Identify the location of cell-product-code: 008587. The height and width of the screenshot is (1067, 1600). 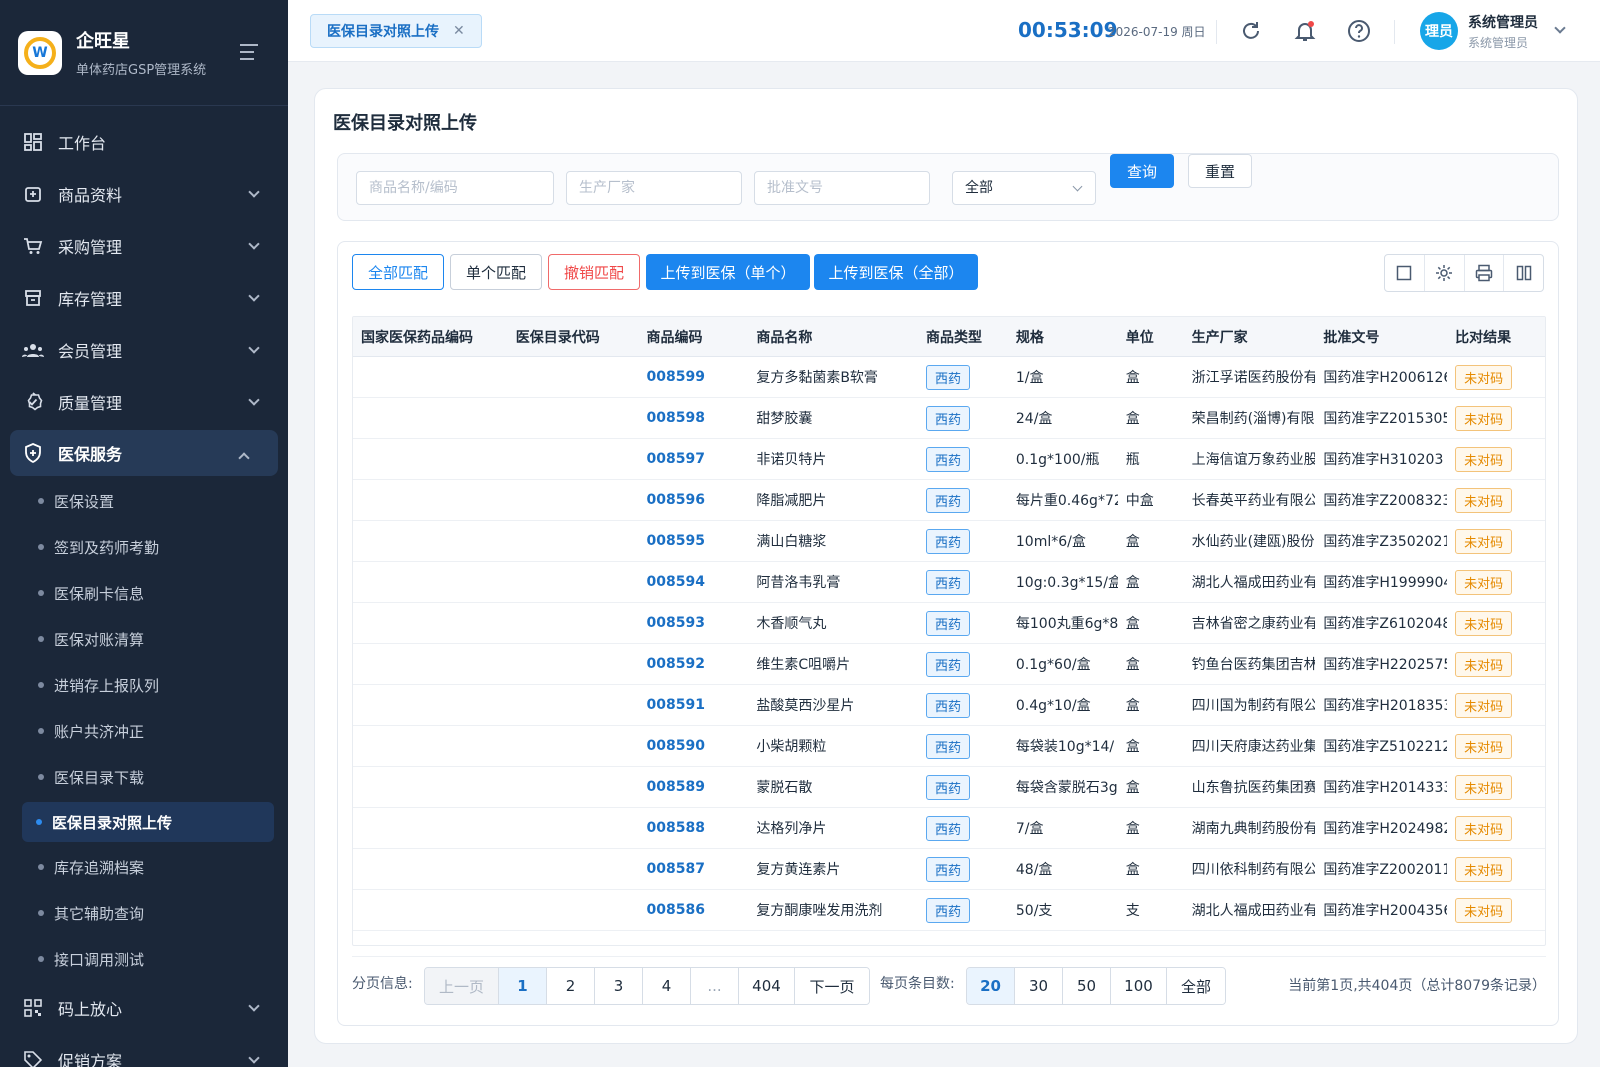
(694, 869).